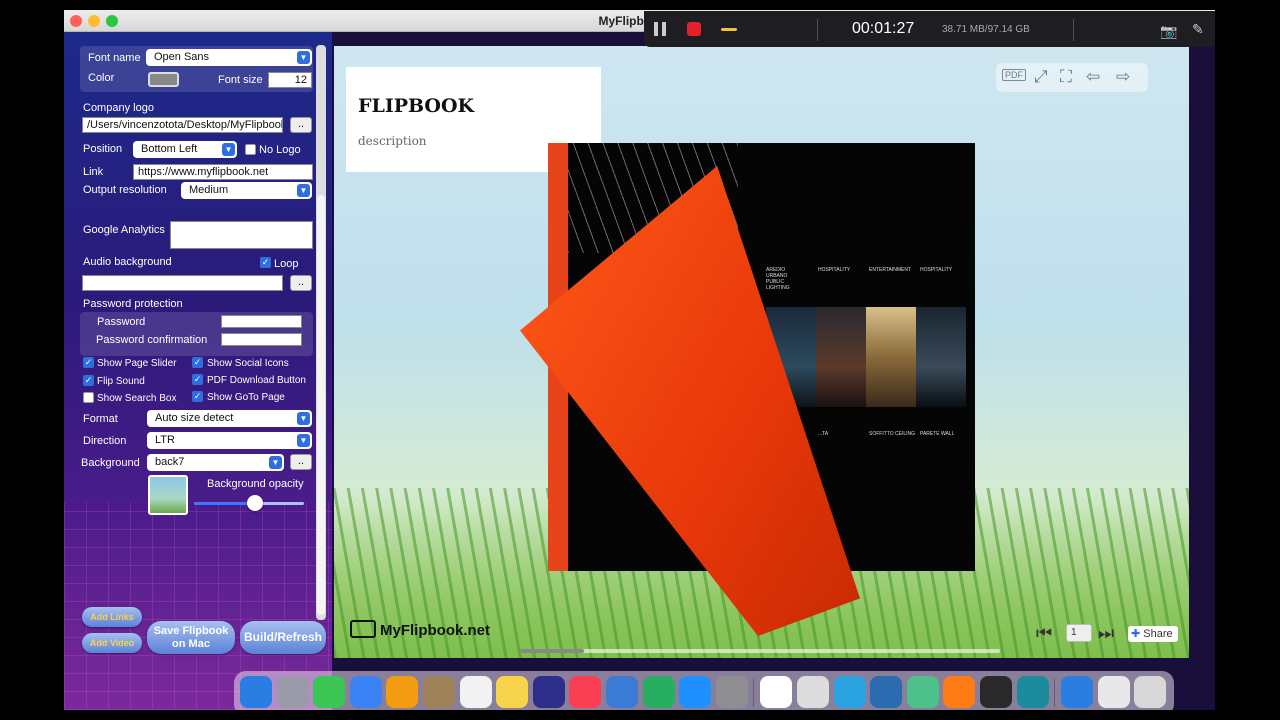 Image resolution: width=1280 pixels, height=720 pixels. Describe the element at coordinates (365, 692) in the screenshot. I see `maps-icon` at that location.